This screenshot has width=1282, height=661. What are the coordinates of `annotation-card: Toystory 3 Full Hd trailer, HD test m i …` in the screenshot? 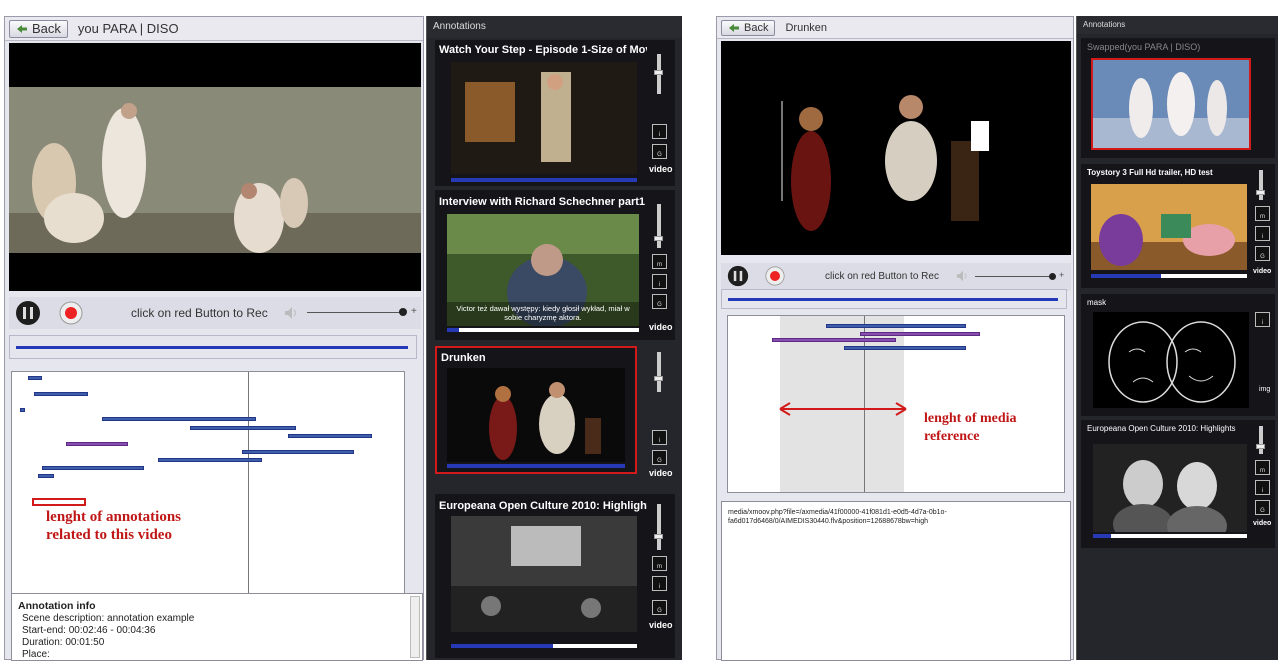 It's located at (1178, 226).